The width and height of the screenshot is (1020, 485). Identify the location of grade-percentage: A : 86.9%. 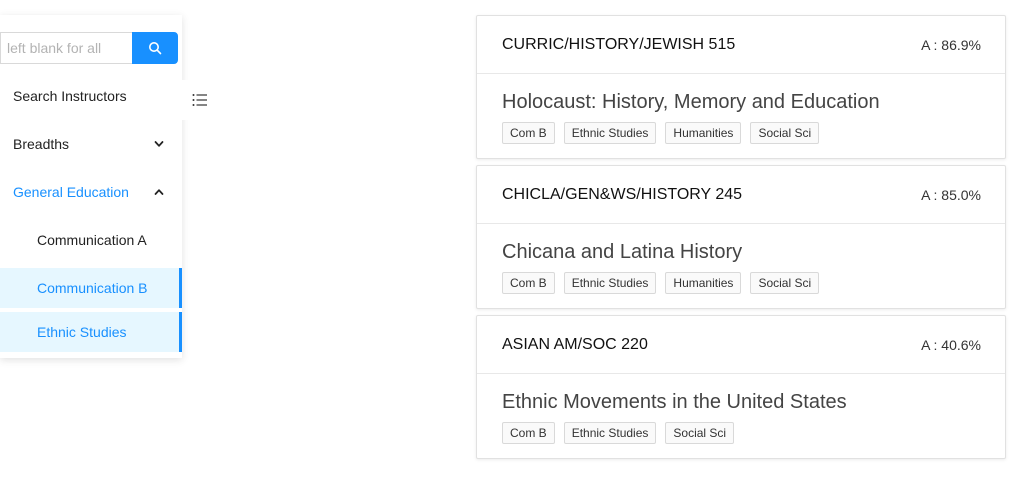
(951, 44).